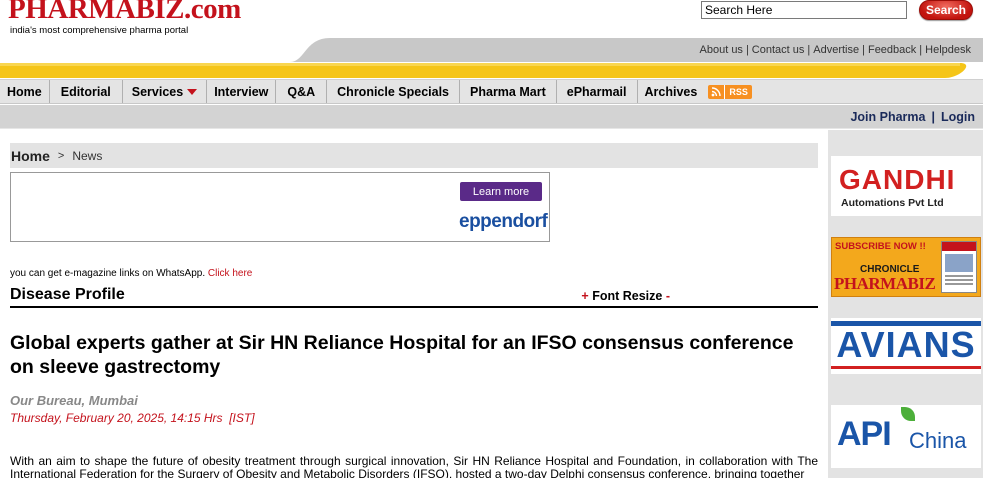 Image resolution: width=992 pixels, height=478 pixels. What do you see at coordinates (192, 92) in the screenshot?
I see `chevron-down-icon` at bounding box center [192, 92].